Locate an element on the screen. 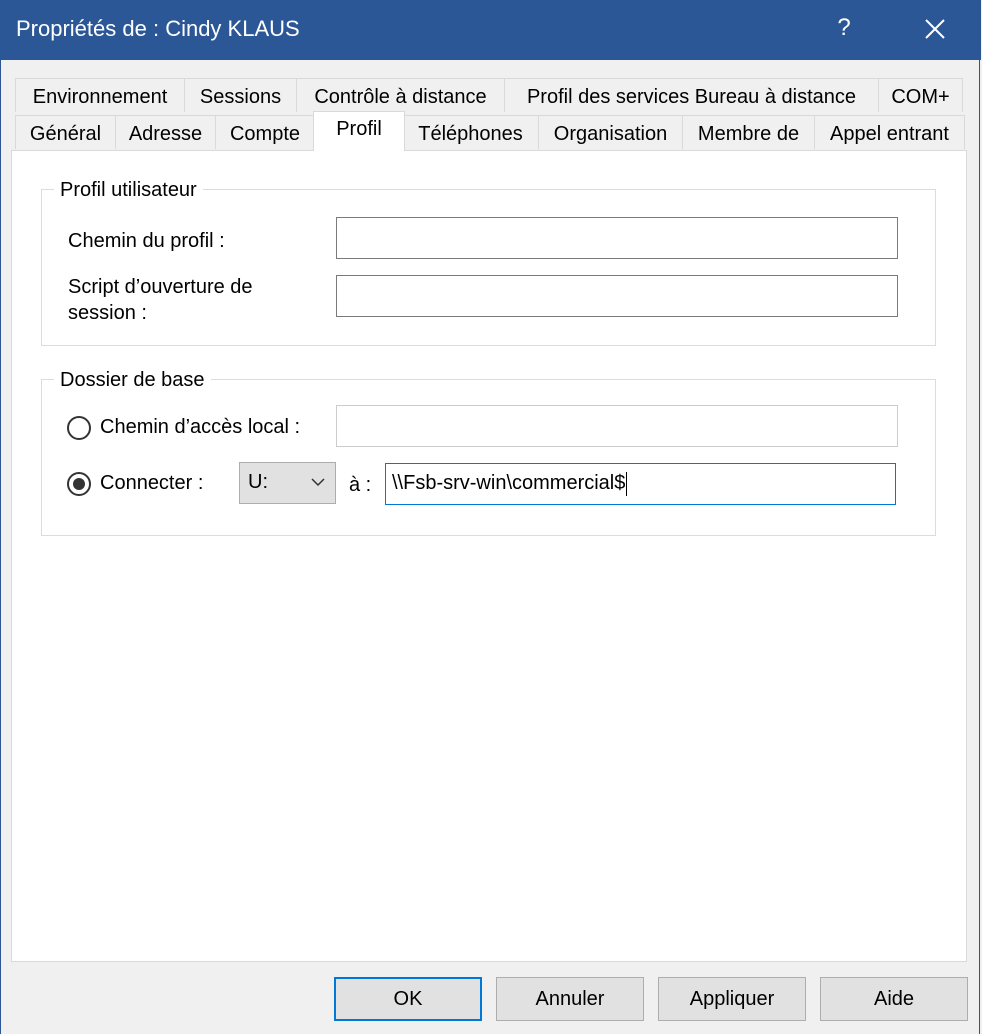 This screenshot has height=1034, width=982. close-icon is located at coordinates (935, 29).